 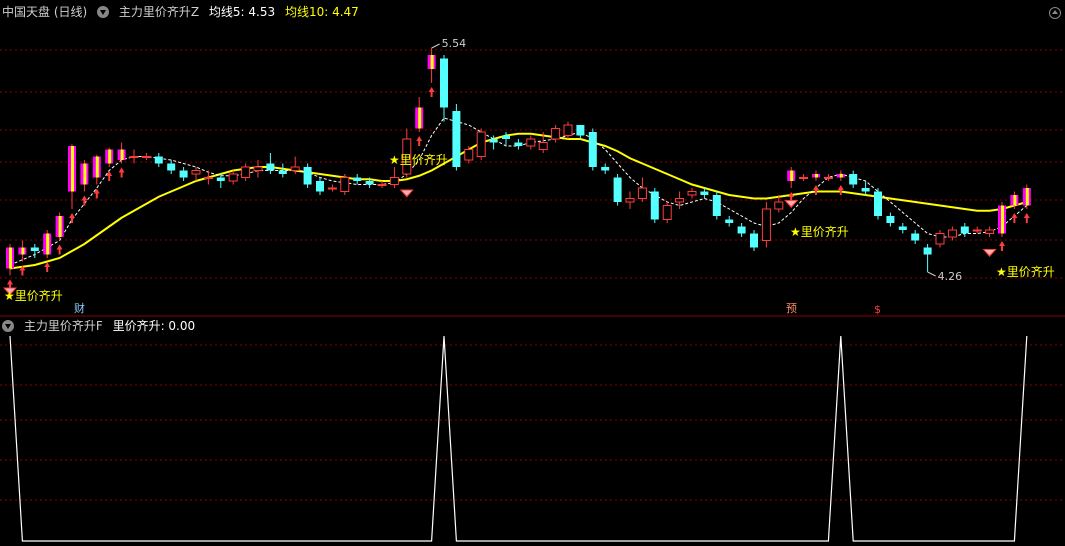 I want to click on low-label: 4.26, so click(x=950, y=276).